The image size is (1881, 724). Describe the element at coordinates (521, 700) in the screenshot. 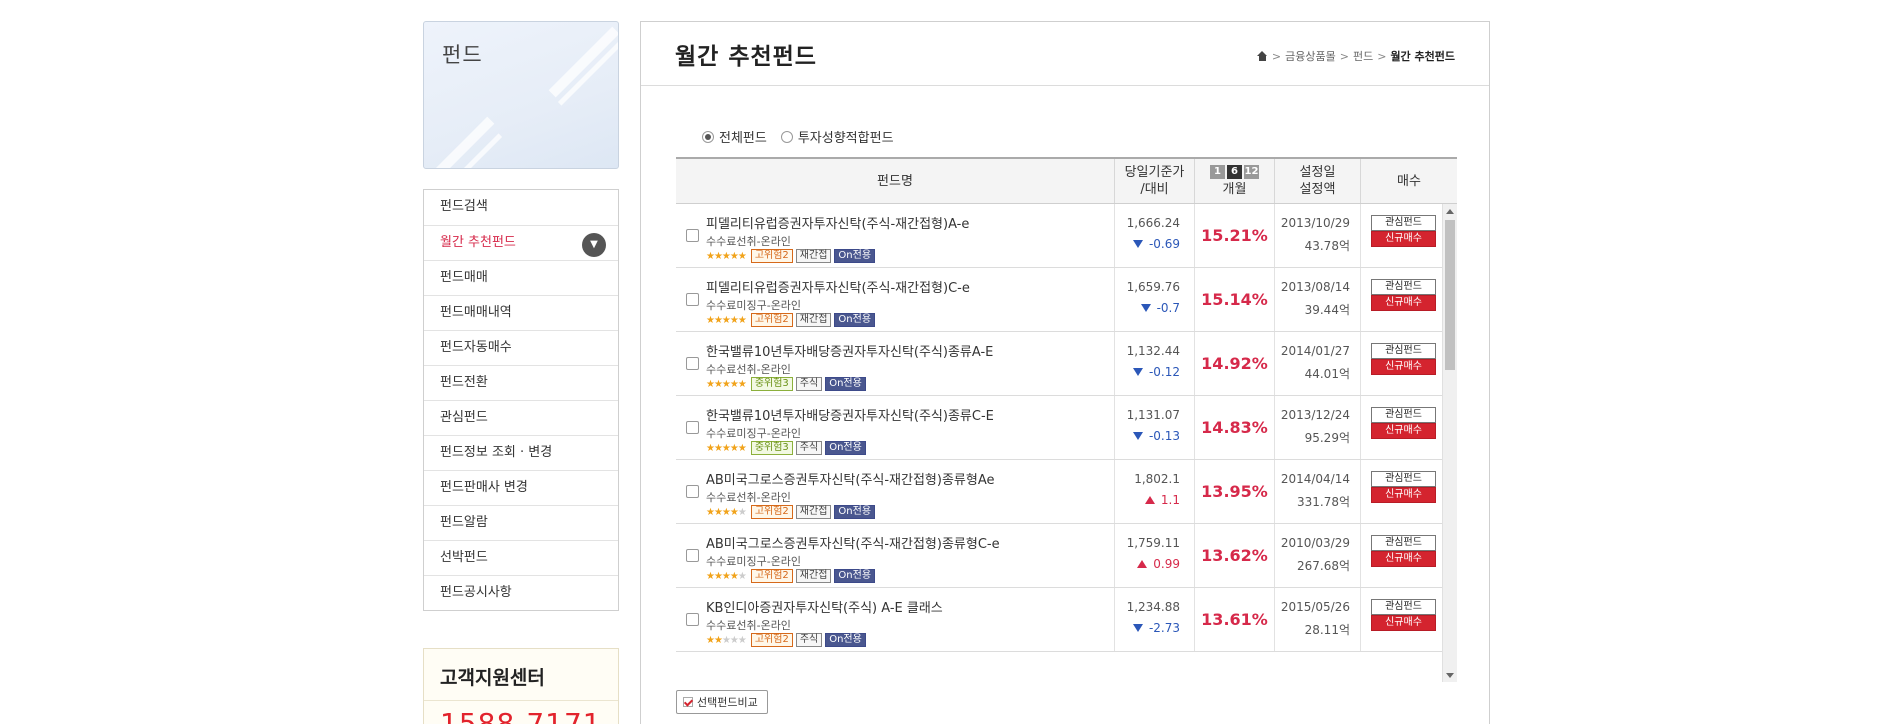

I see `divider` at that location.